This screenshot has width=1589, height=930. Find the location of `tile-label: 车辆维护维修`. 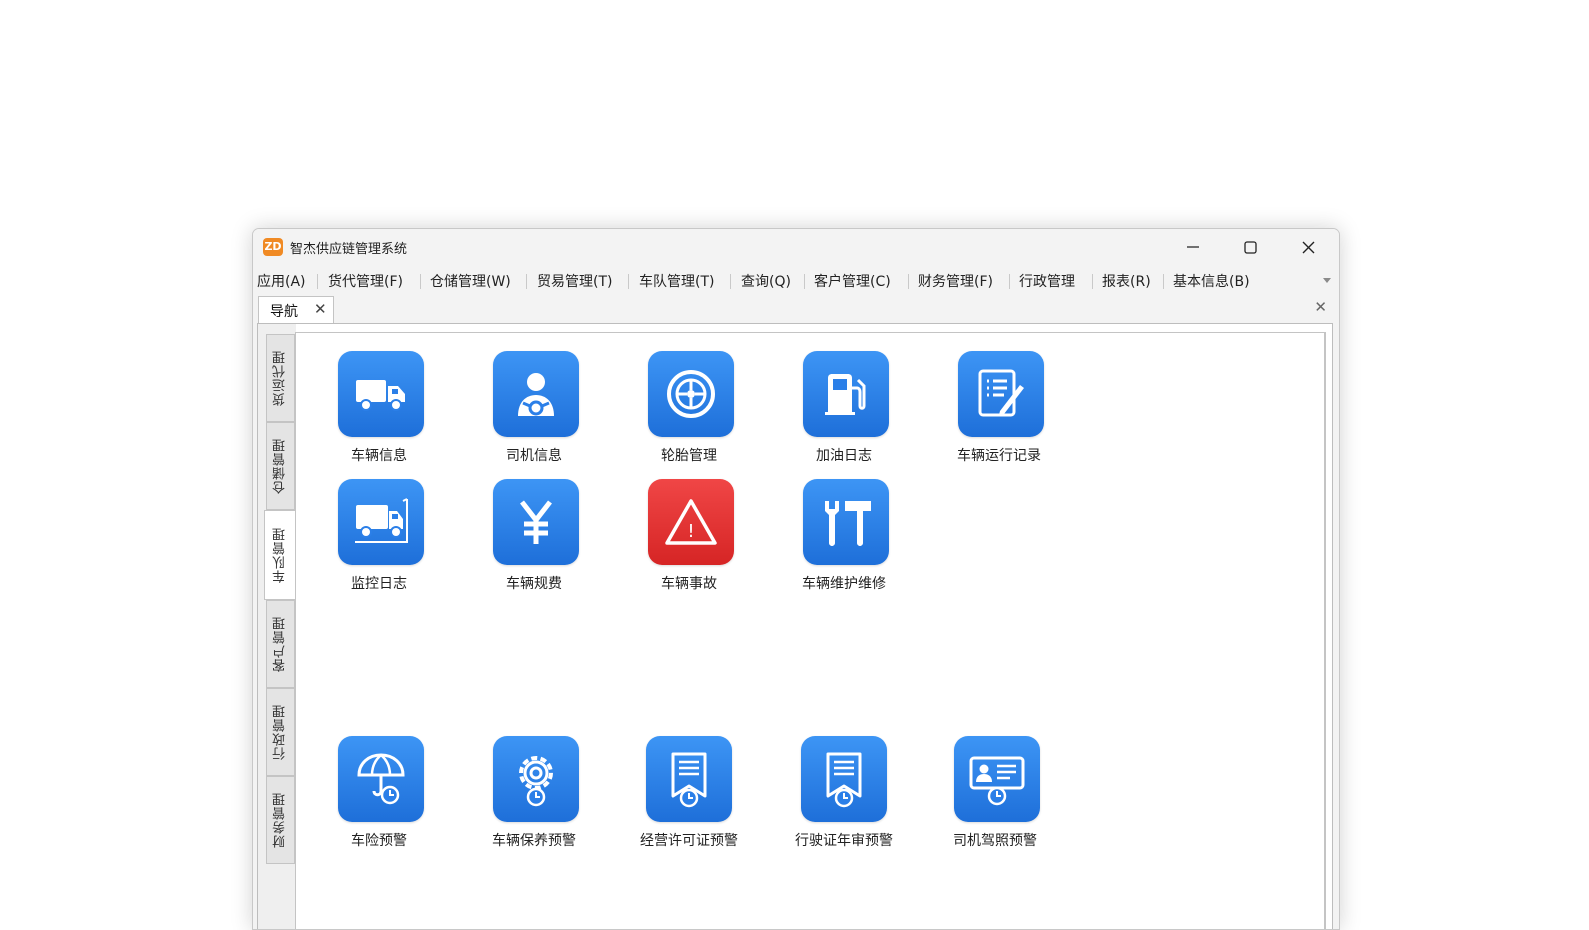

tile-label: 车辆维护维修 is located at coordinates (844, 584).